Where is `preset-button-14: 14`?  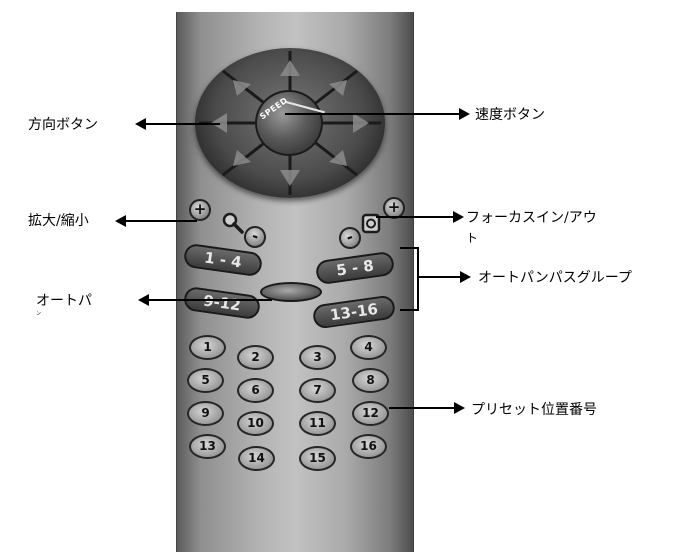 preset-button-14: 14 is located at coordinates (256, 458).